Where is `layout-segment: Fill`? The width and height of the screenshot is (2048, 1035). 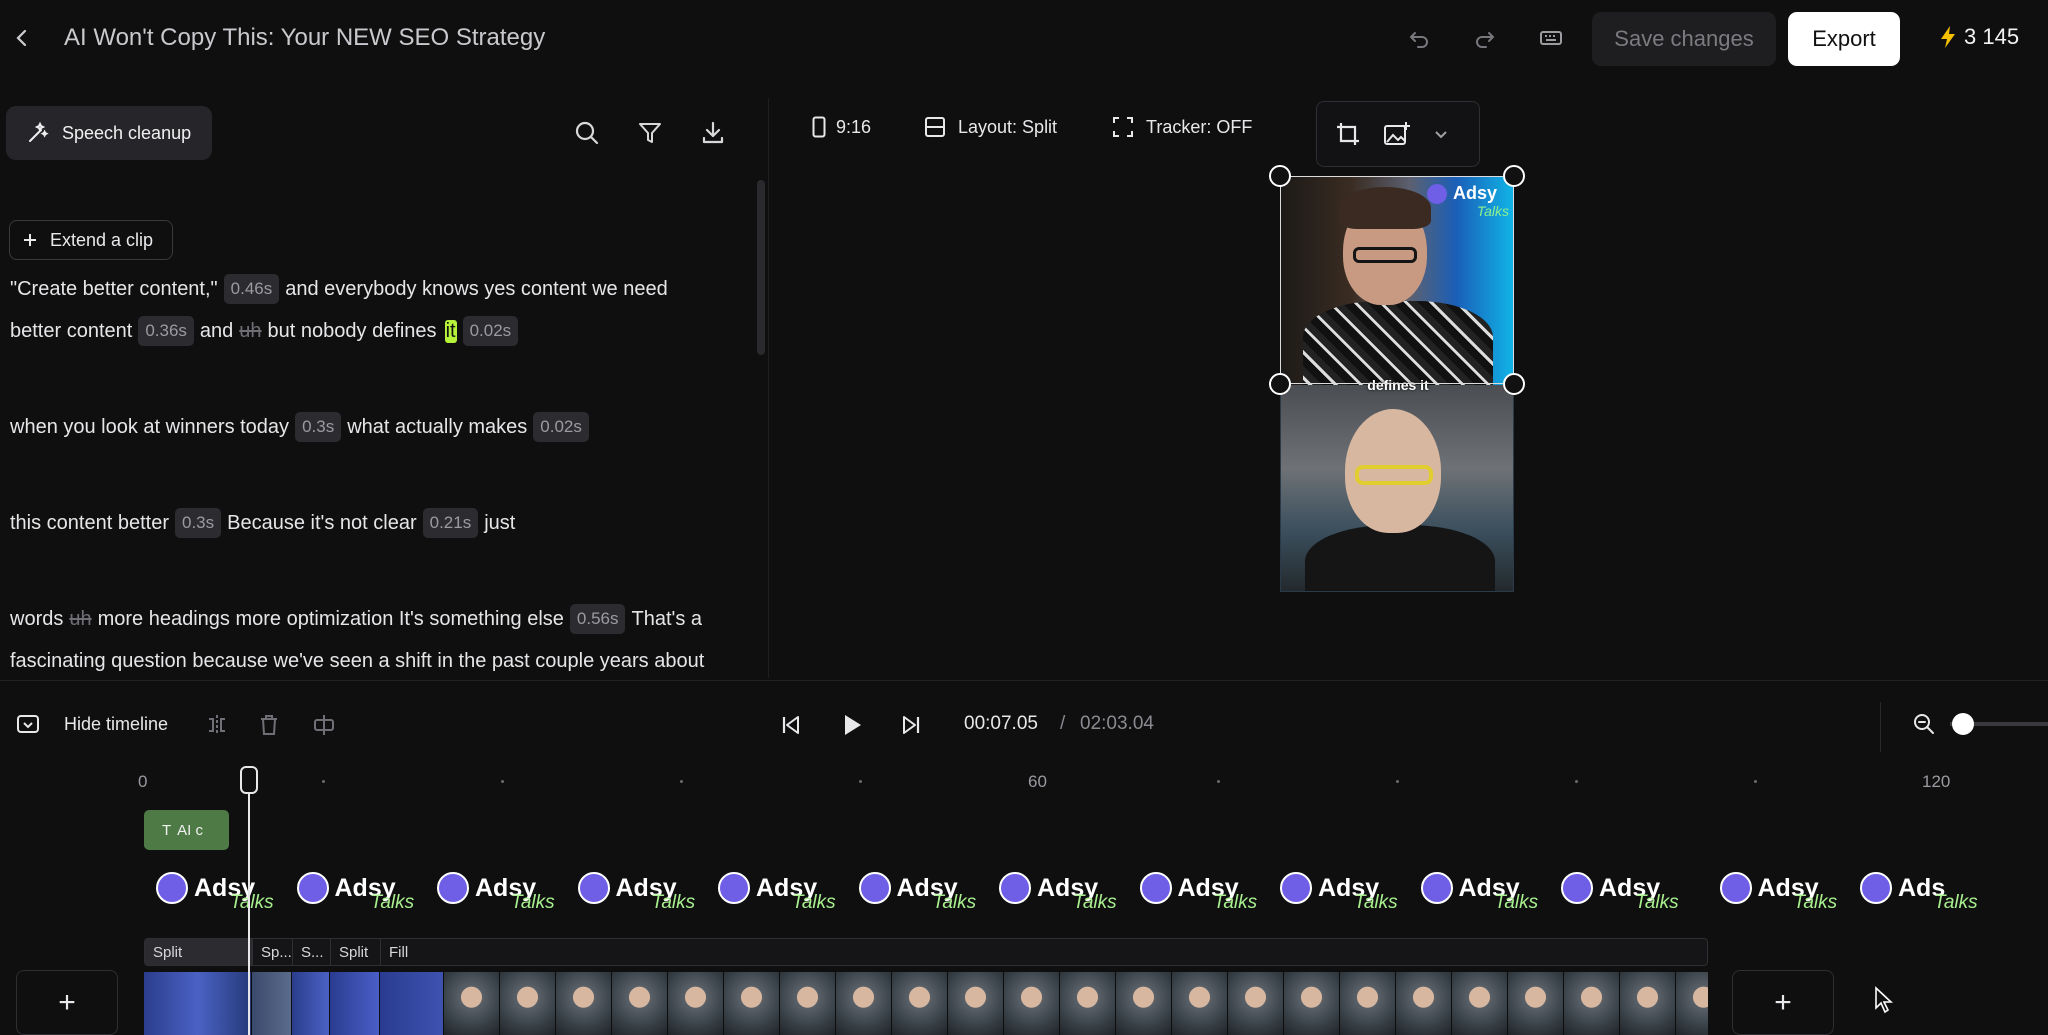
layout-segment: Fill is located at coordinates (1044, 952).